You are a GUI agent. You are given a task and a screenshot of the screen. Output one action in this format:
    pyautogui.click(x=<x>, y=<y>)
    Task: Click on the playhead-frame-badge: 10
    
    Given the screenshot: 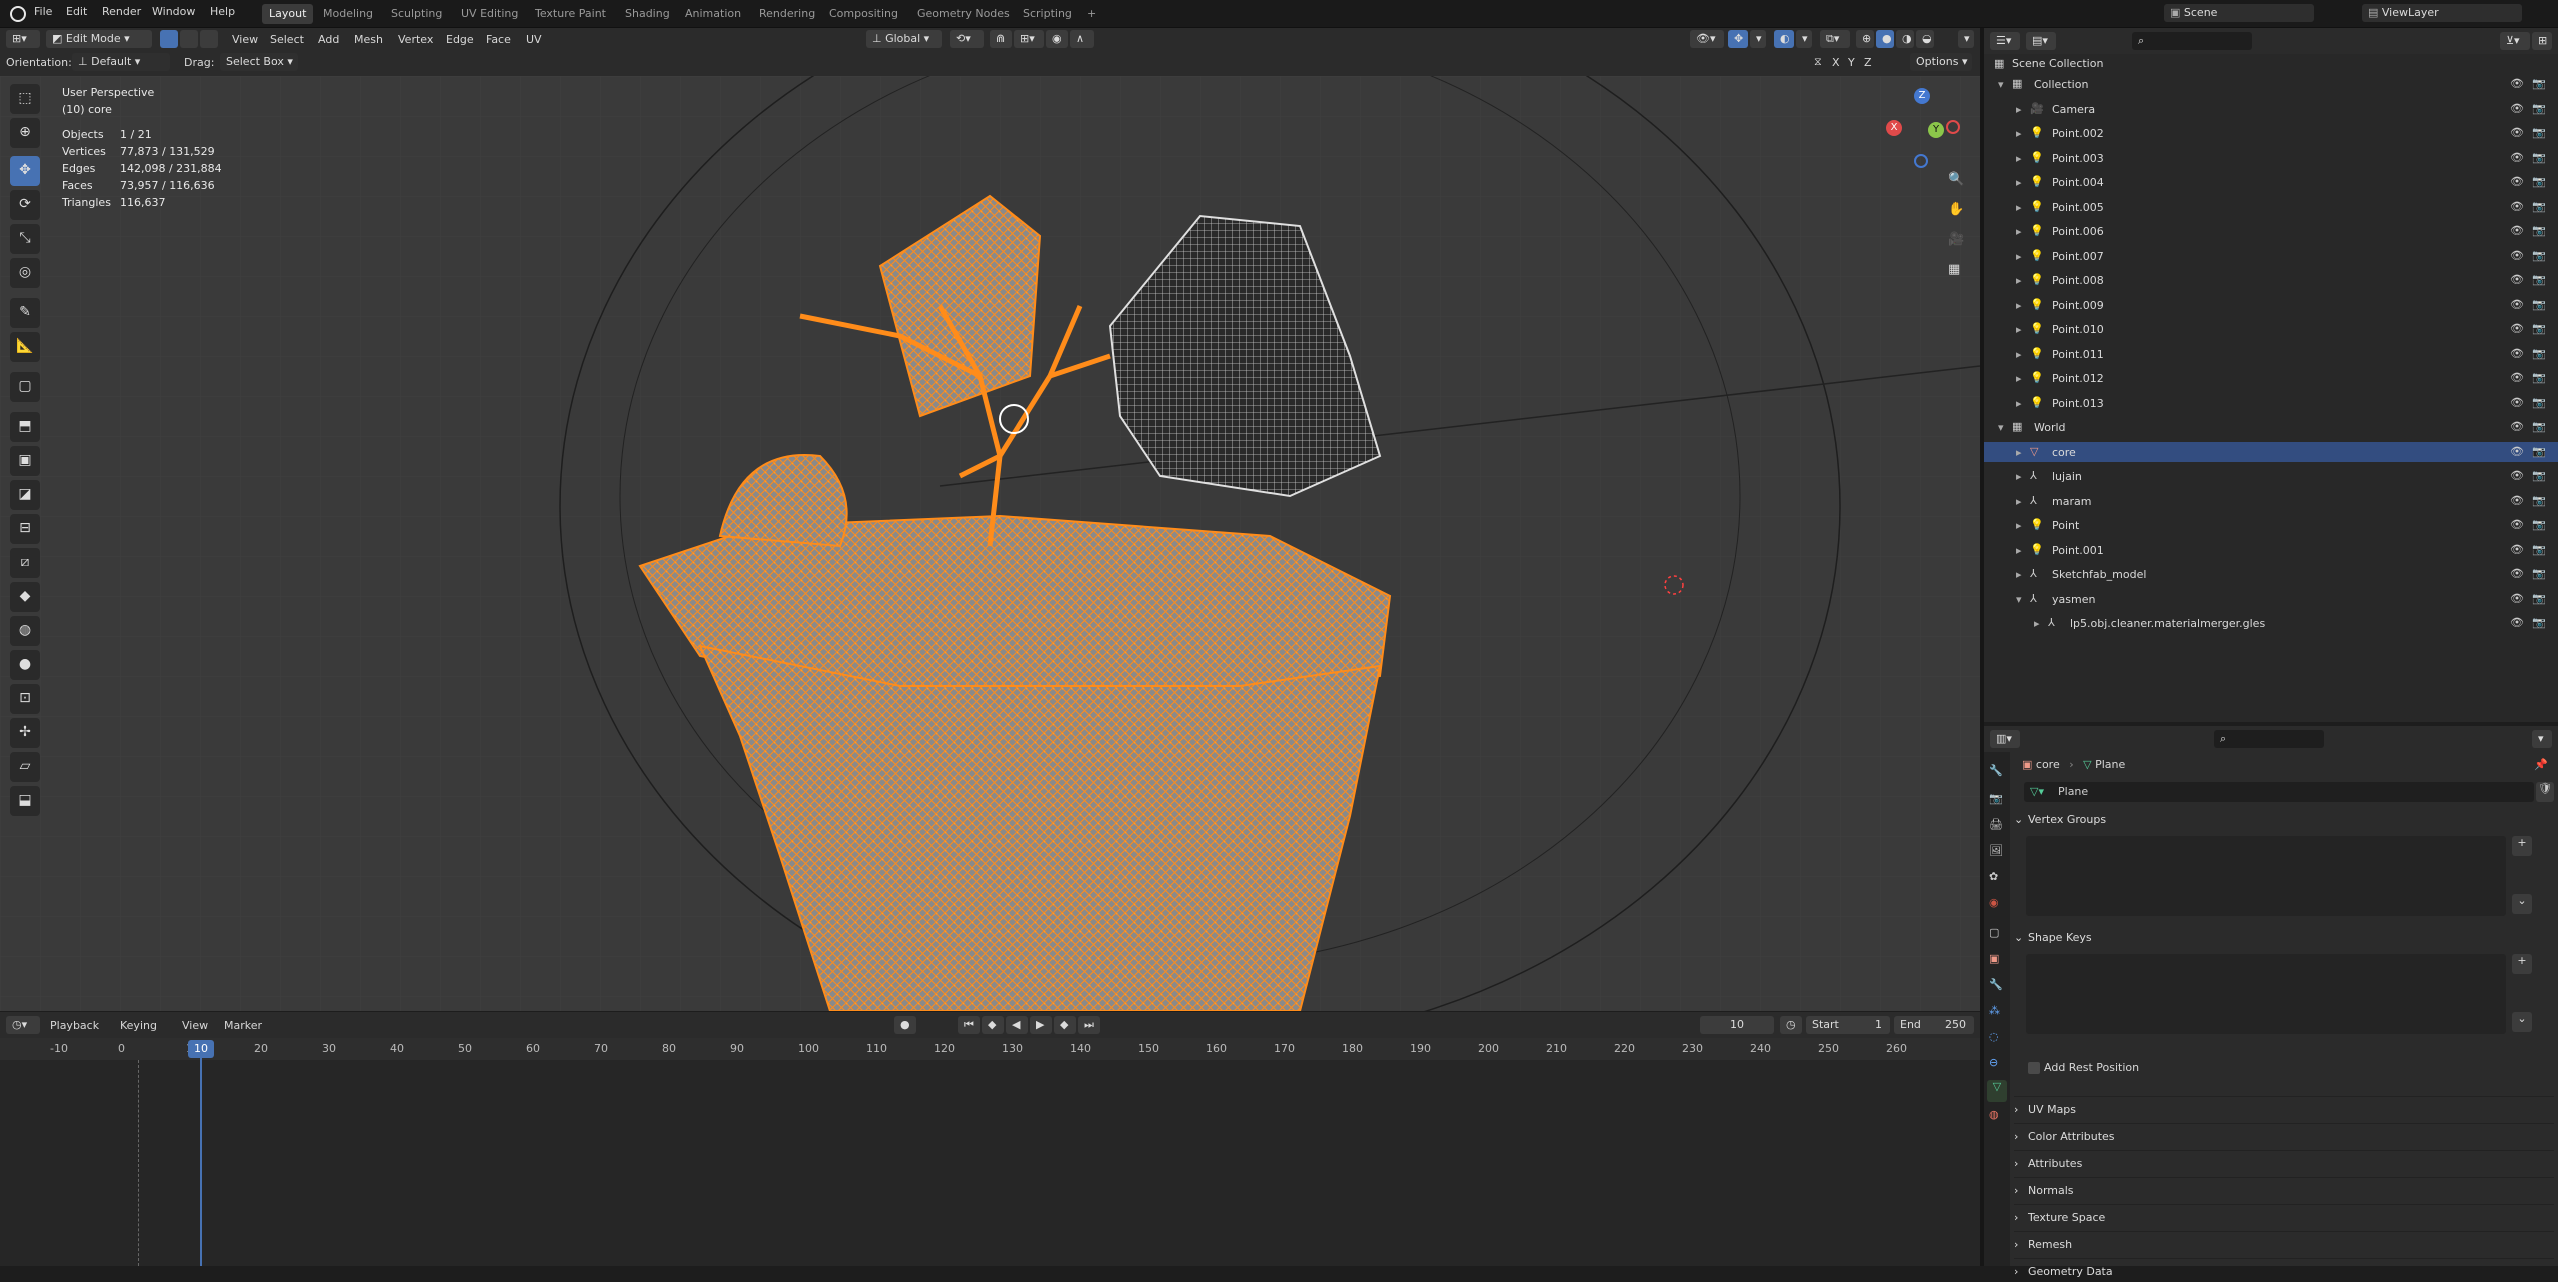 What is the action you would take?
    pyautogui.click(x=201, y=1049)
    